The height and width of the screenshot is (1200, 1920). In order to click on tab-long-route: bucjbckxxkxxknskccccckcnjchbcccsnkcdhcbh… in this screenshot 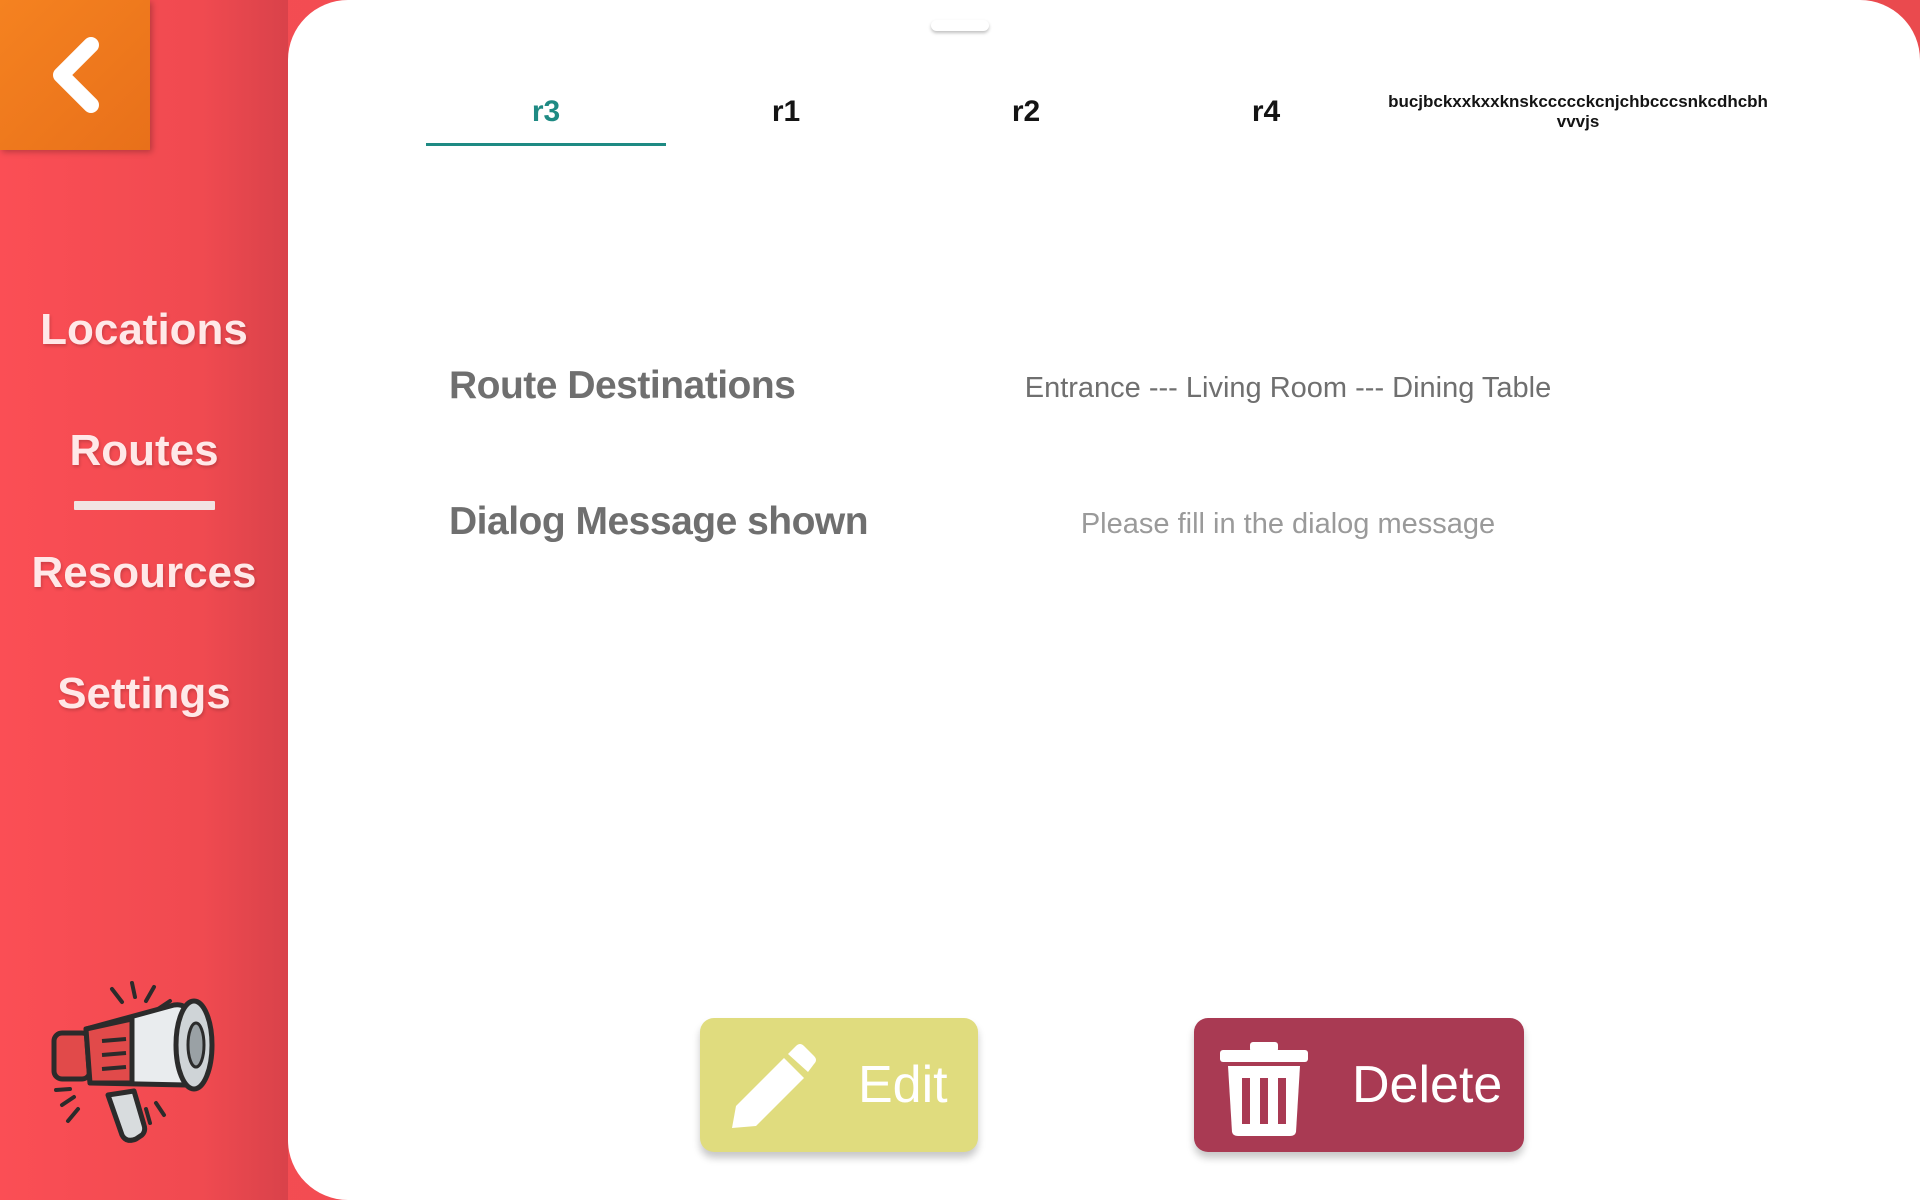, I will do `click(1578, 112)`.